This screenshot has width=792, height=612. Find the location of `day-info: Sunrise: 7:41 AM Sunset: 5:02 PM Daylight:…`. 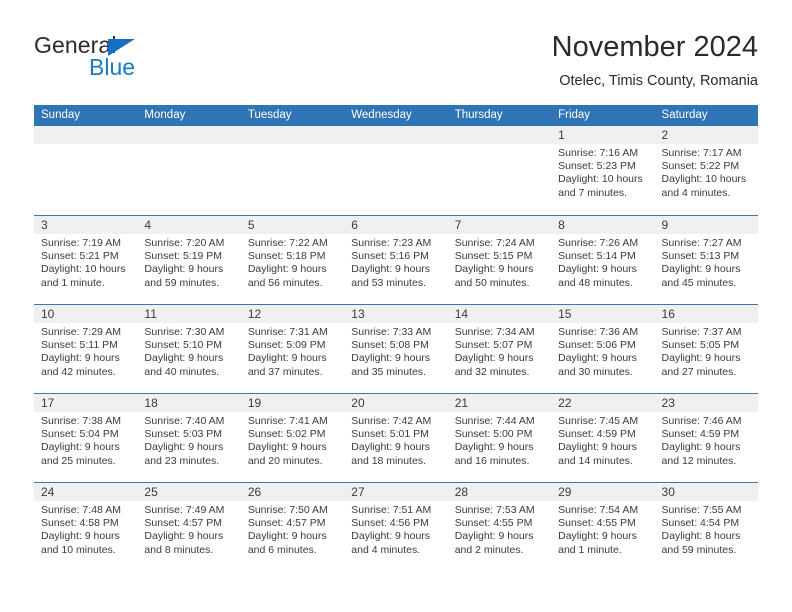

day-info: Sunrise: 7:41 AM Sunset: 5:02 PM Daylight:… is located at coordinates (292, 440).